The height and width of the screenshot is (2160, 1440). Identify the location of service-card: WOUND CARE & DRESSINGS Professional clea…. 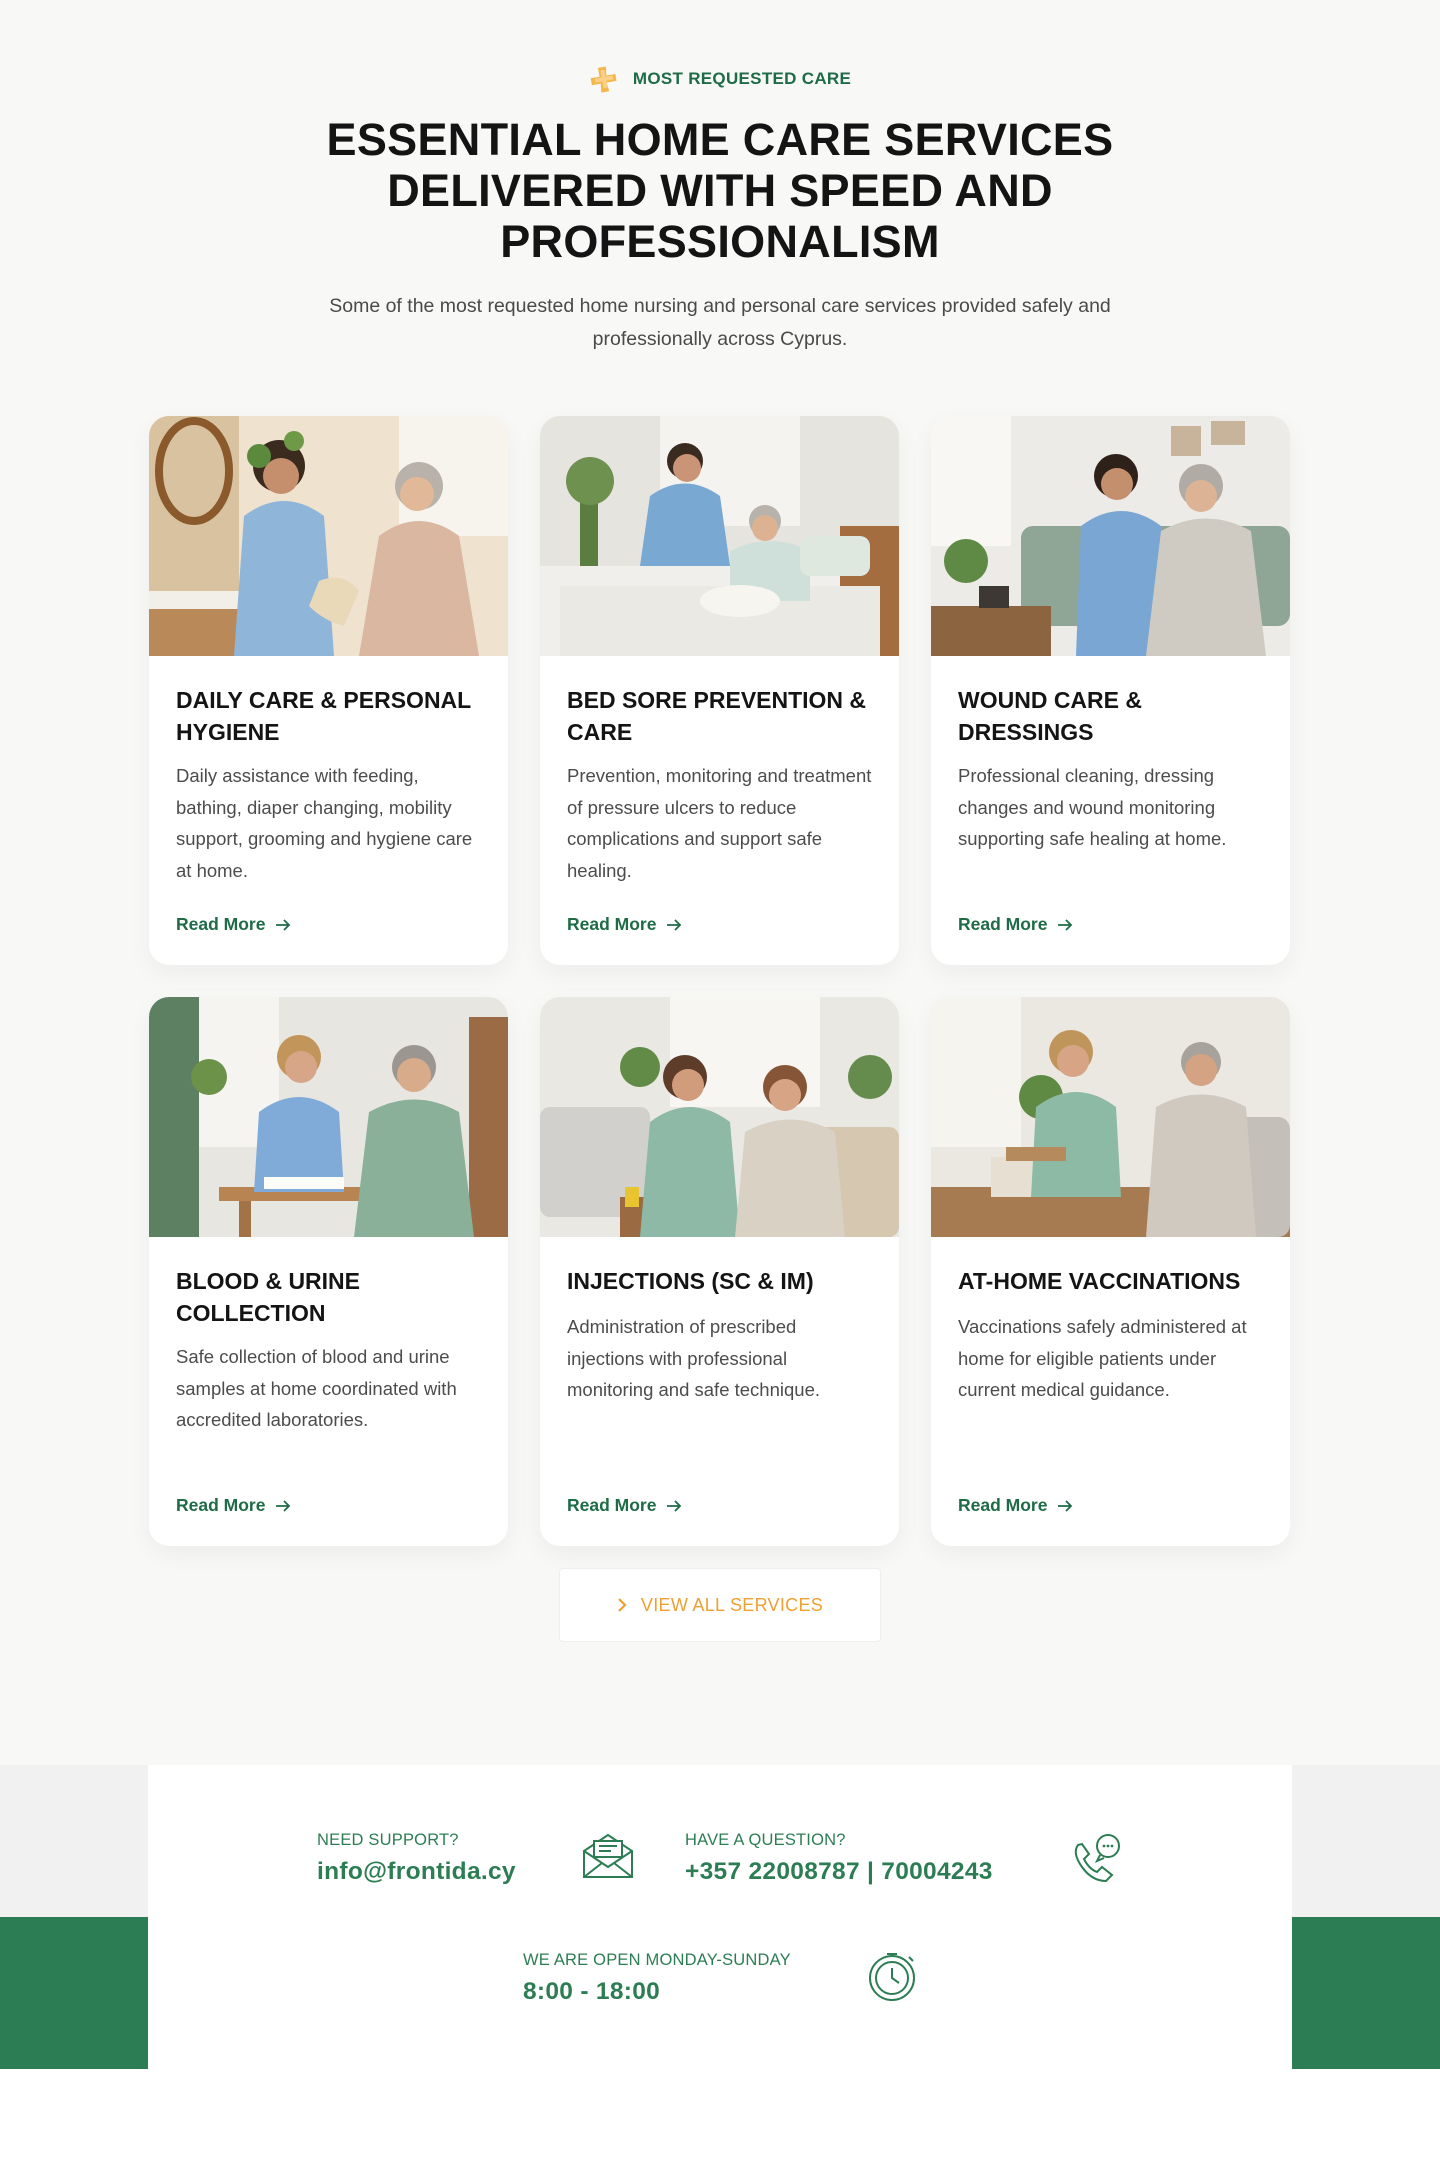
(1110, 690).